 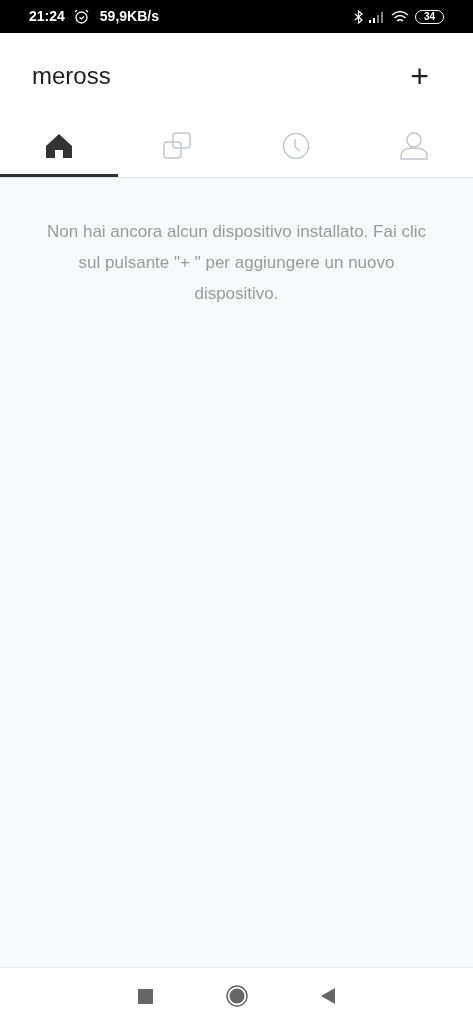 What do you see at coordinates (358, 16) in the screenshot?
I see `bluetooth-icon` at bounding box center [358, 16].